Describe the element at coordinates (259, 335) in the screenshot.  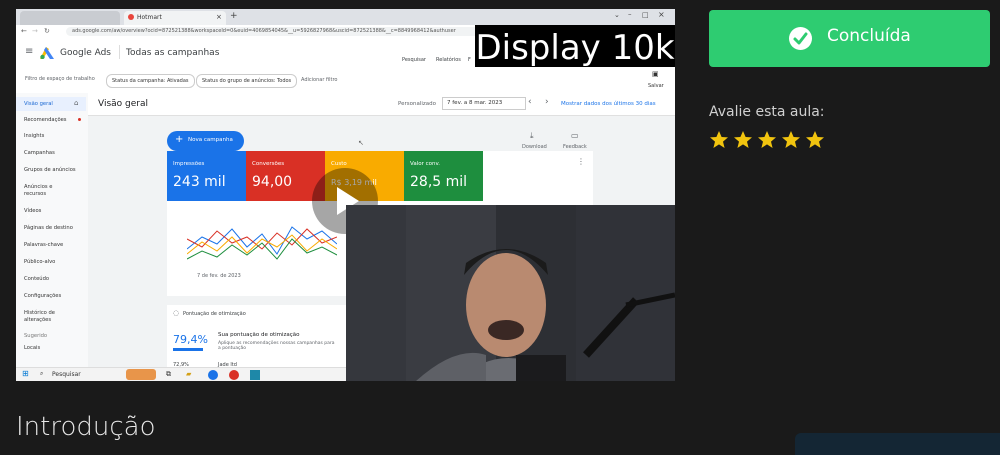
I see `optimization-heading: Sua pontuação de otimização` at that location.